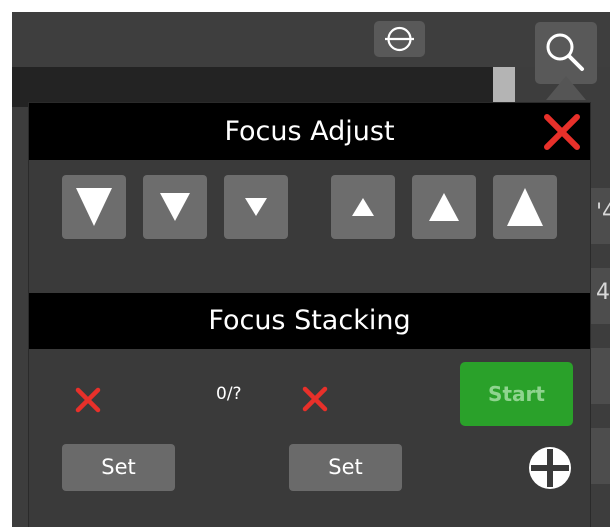 The height and width of the screenshot is (527, 610). I want to click on clear-far-button, so click(315, 399).